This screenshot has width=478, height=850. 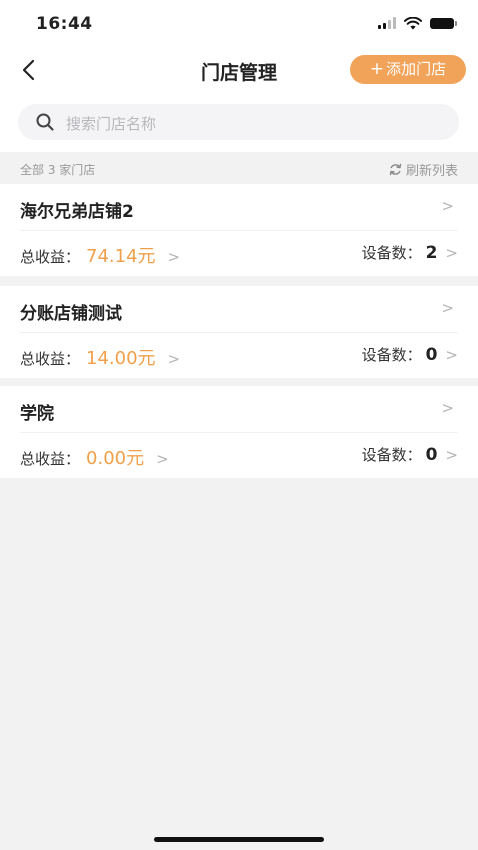 What do you see at coordinates (413, 22) in the screenshot?
I see `wifi-icon` at bounding box center [413, 22].